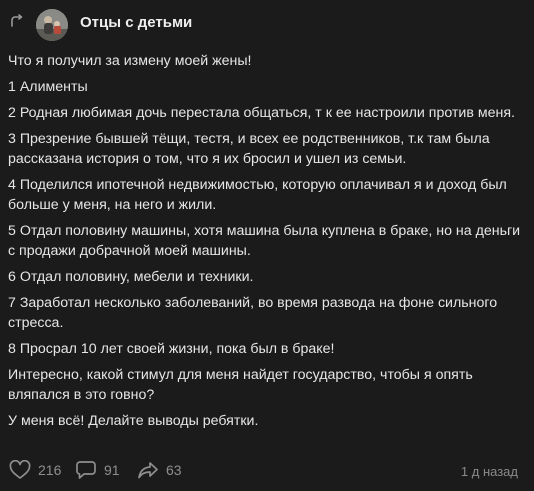 The image size is (534, 491). What do you see at coordinates (50, 470) in the screenshot?
I see `like-count: 216` at bounding box center [50, 470].